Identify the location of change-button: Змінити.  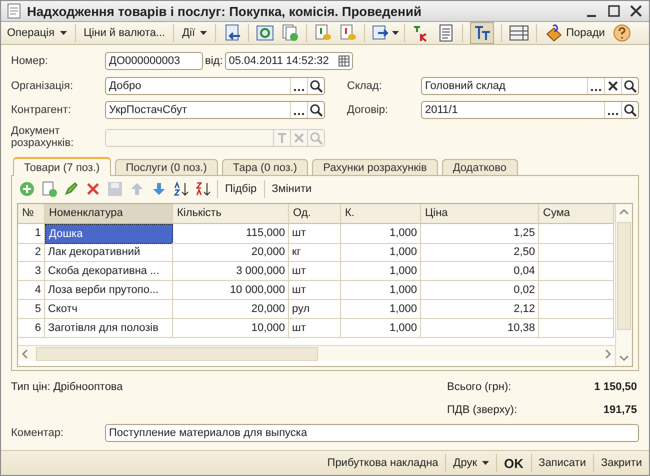
(291, 189).